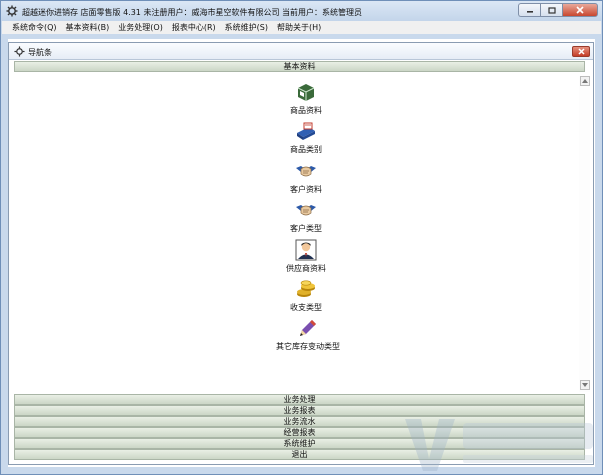 The image size is (603, 476). Describe the element at coordinates (299, 399) in the screenshot. I see `group-business-processing: 业务处理` at that location.